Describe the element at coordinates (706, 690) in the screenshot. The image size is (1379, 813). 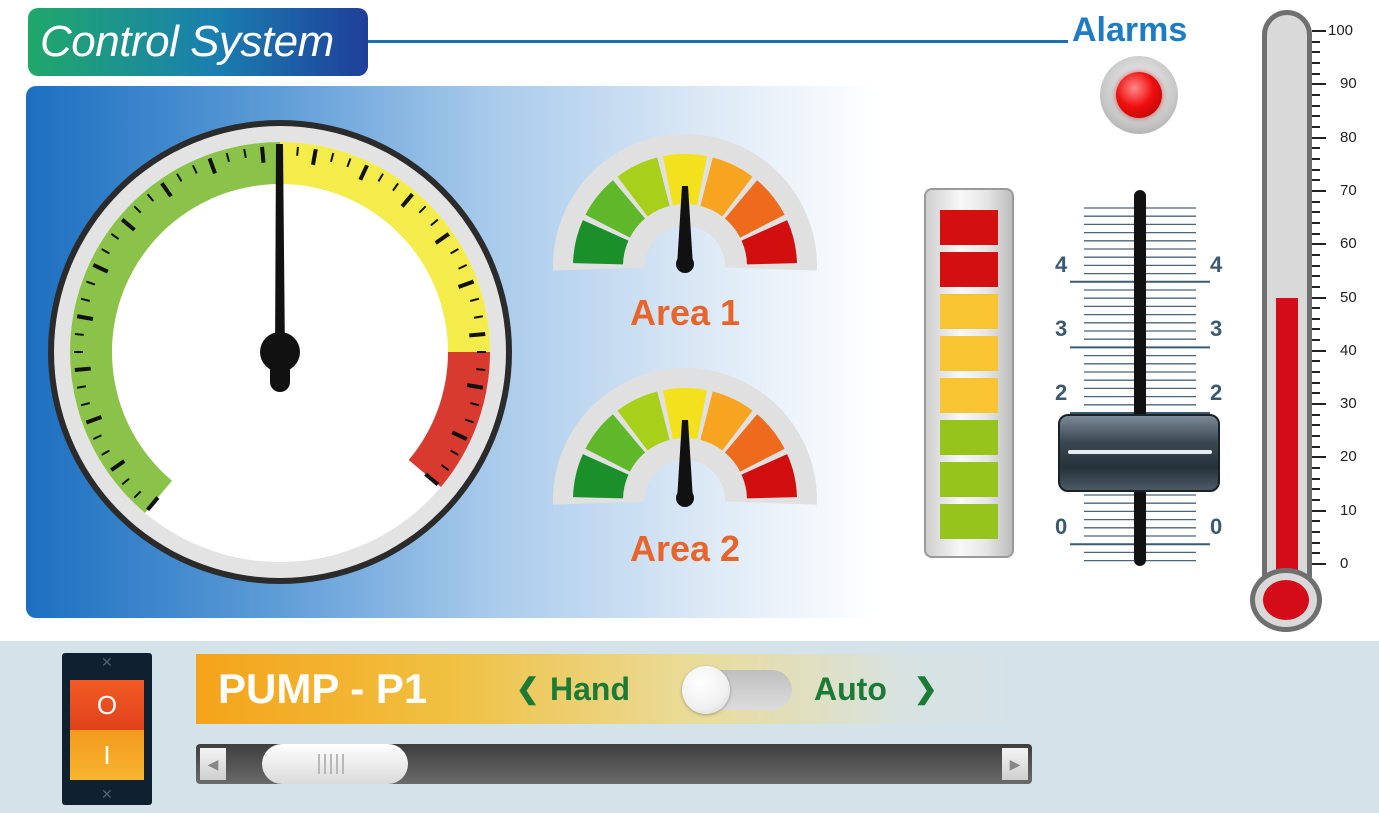
I see `hand-auto-toggle-knob` at that location.